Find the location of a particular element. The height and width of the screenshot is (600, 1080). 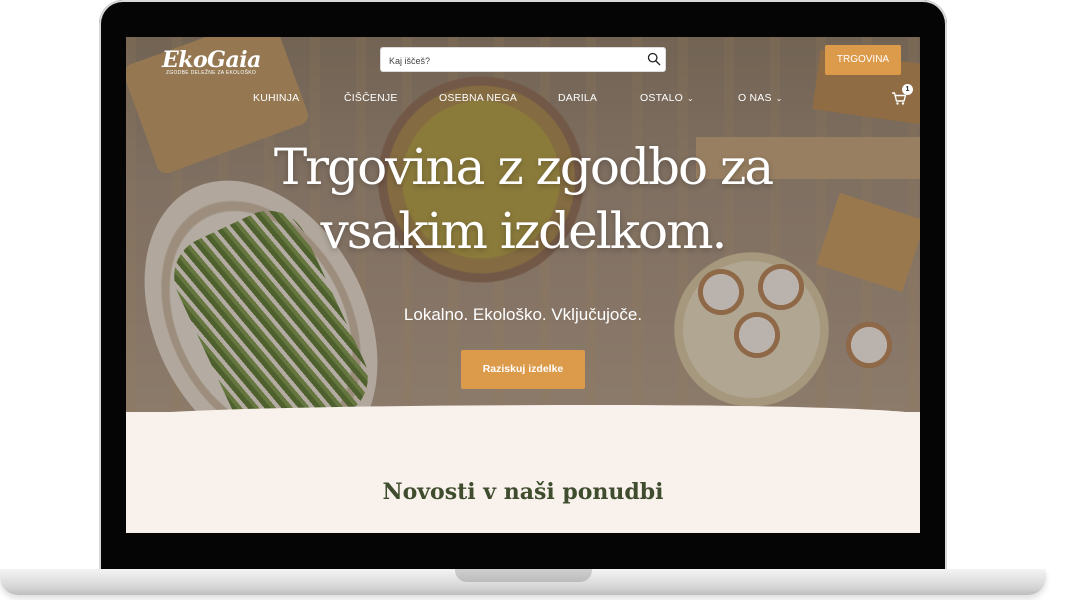

hero-subtitle: Lokalno. Ekološko. Vključujoče. is located at coordinates (523, 314).